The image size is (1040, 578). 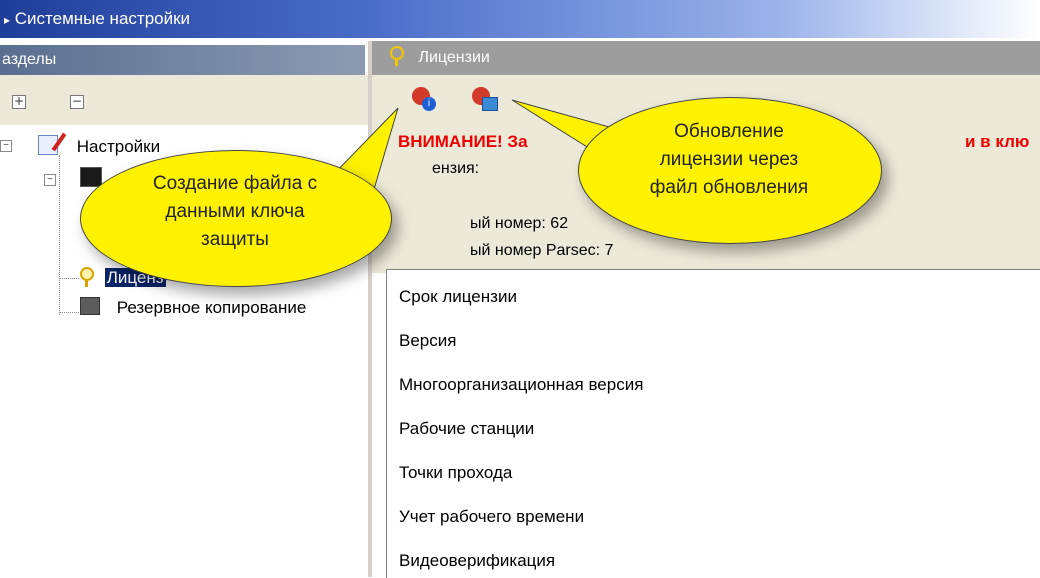 What do you see at coordinates (50, 180) in the screenshot?
I see `child-expander: −` at bounding box center [50, 180].